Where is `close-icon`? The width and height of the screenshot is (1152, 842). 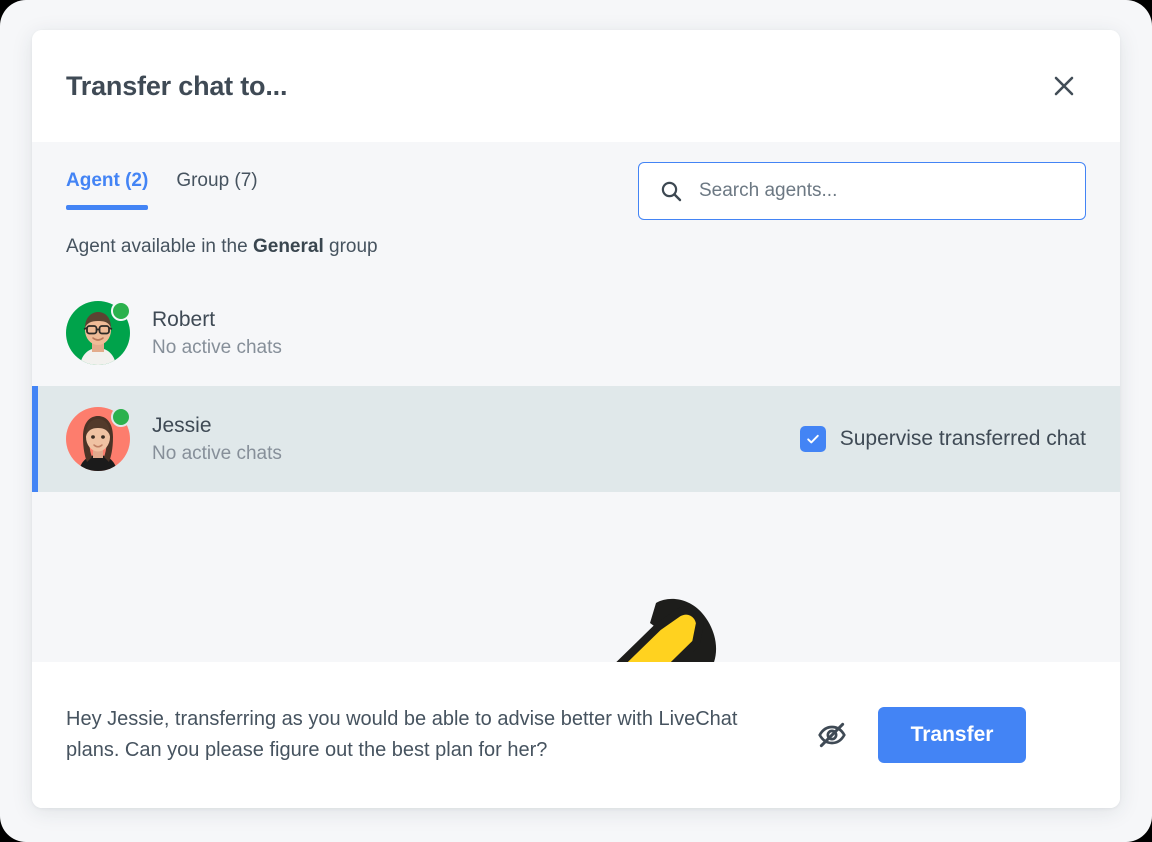
close-icon is located at coordinates (1064, 86).